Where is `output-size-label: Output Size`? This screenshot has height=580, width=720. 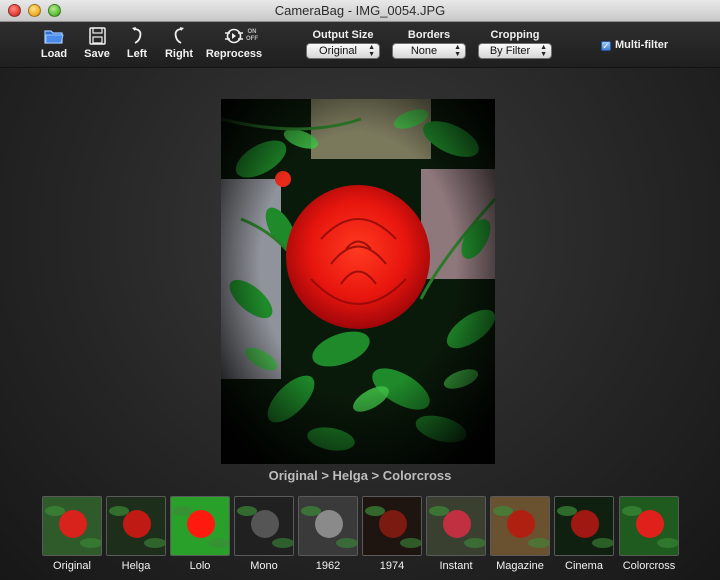 output-size-label: Output Size is located at coordinates (343, 35).